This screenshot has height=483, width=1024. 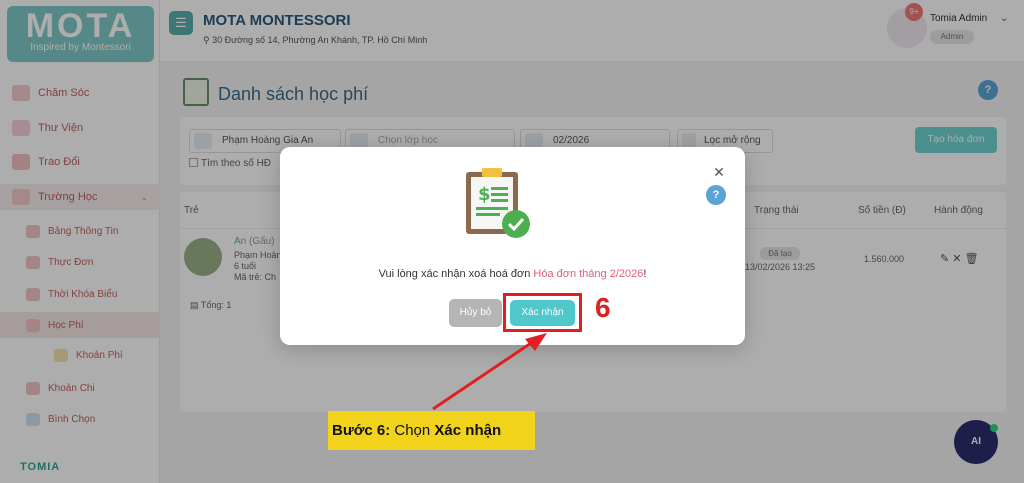 What do you see at coordinates (719, 172) in the screenshot?
I see `close-icon: ✕` at bounding box center [719, 172].